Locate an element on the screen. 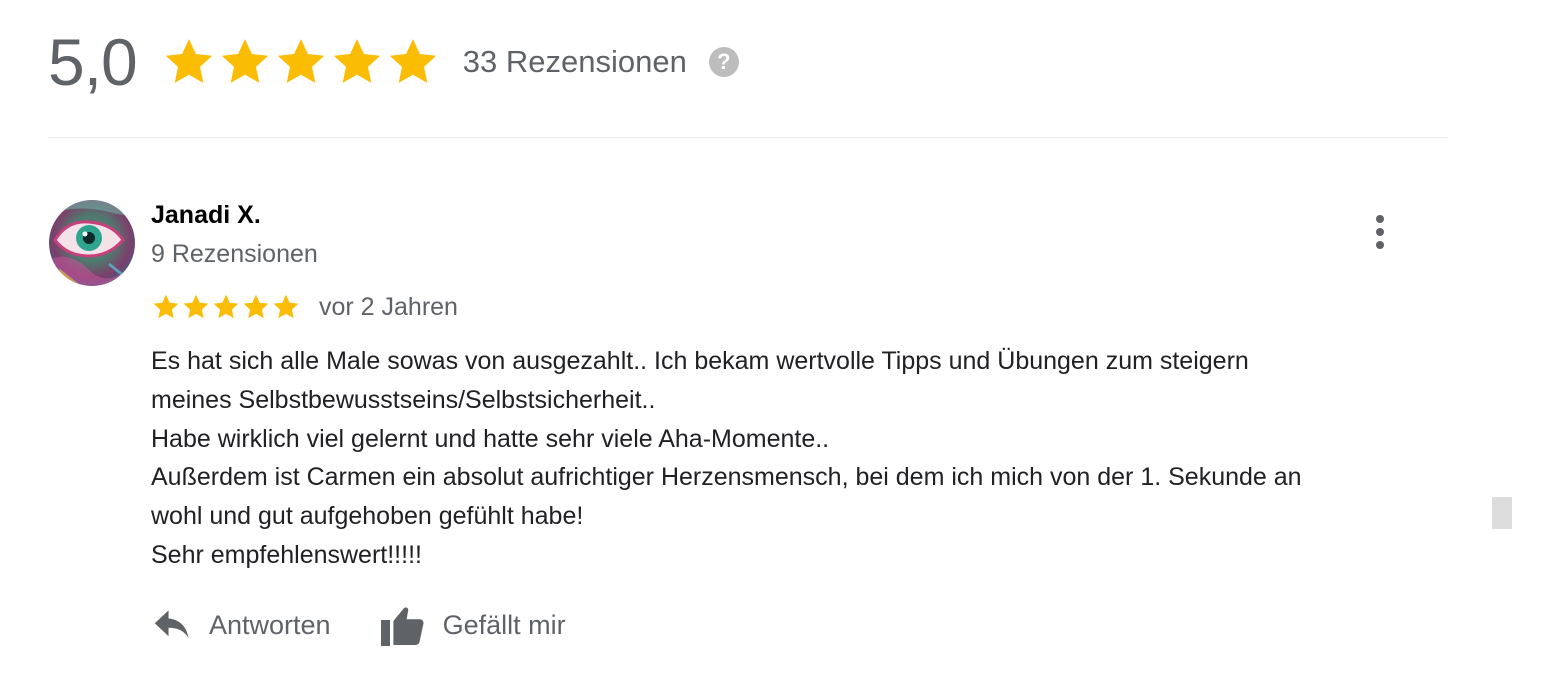  author-name: Janadi X. is located at coordinates (206, 215).